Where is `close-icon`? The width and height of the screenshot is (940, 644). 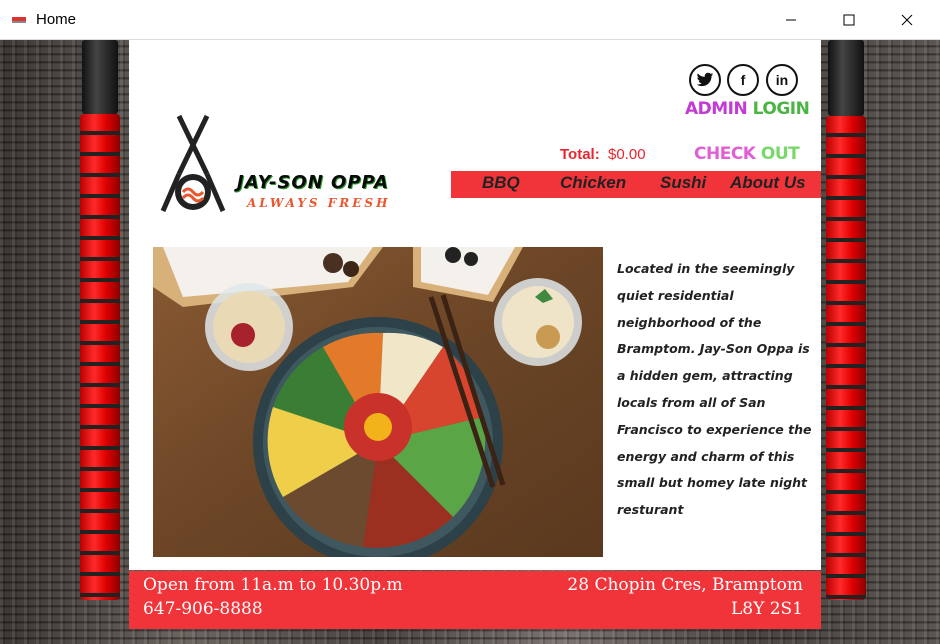
close-icon is located at coordinates (907, 20).